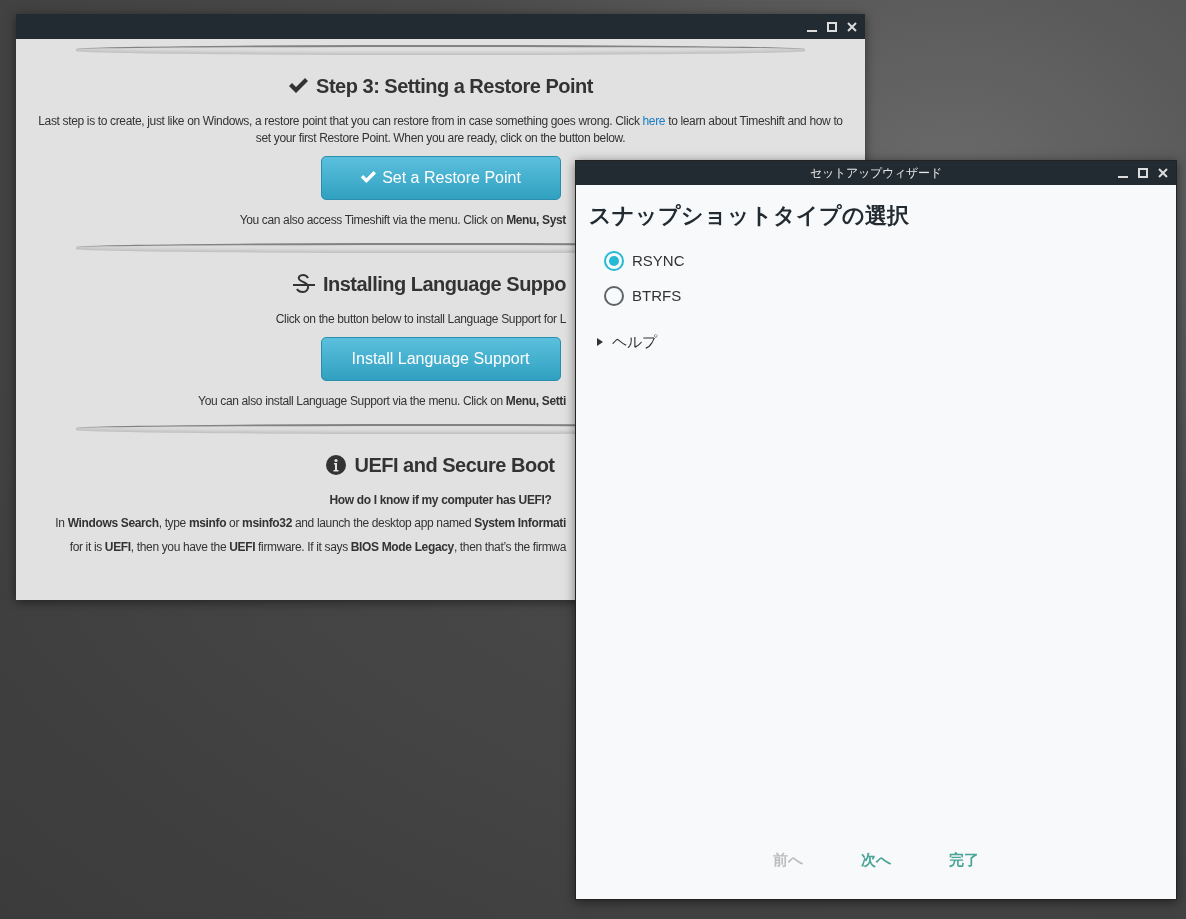 Image resolution: width=1186 pixels, height=919 pixels. Describe the element at coordinates (890, 295) in the screenshot. I see `radio-option: BTRFS` at that location.